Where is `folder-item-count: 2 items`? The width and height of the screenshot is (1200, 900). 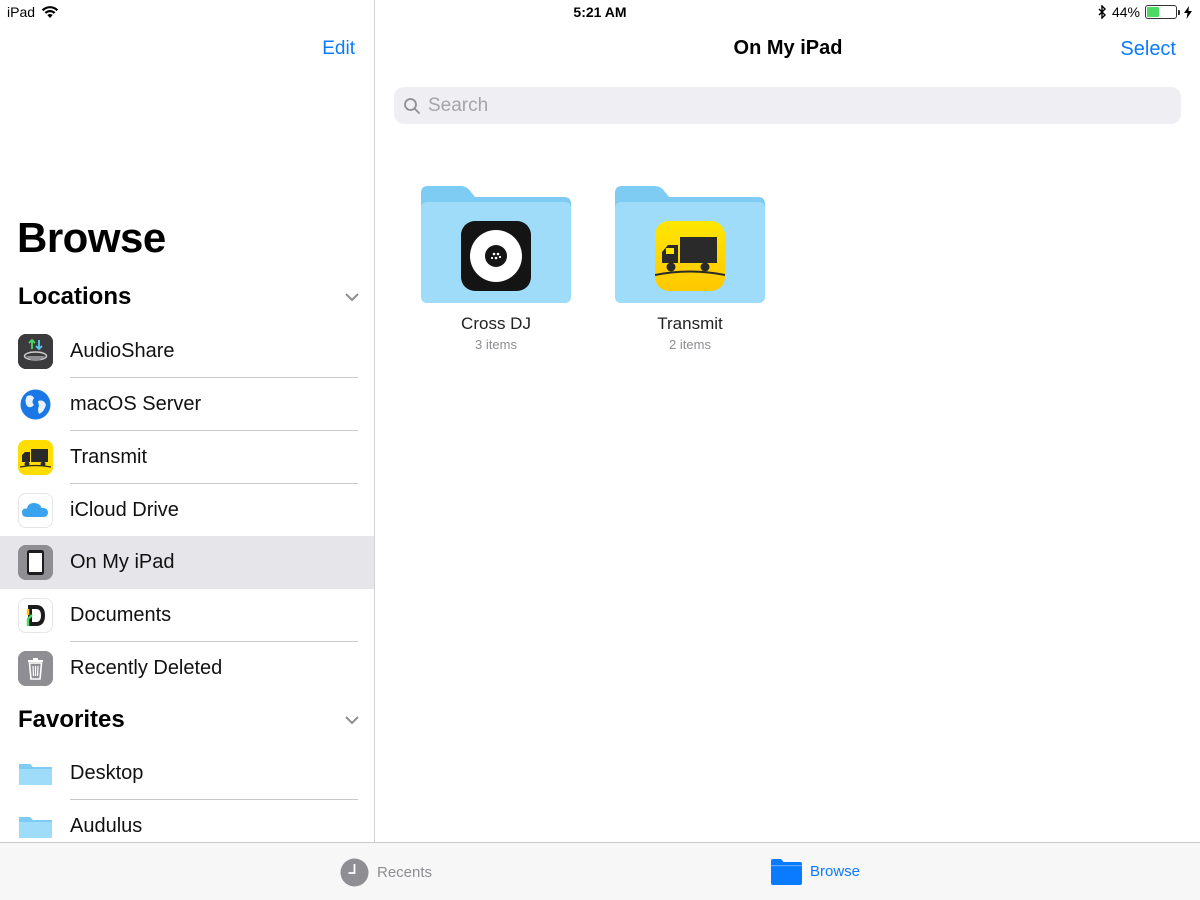
folder-item-count: 2 items is located at coordinates (690, 344).